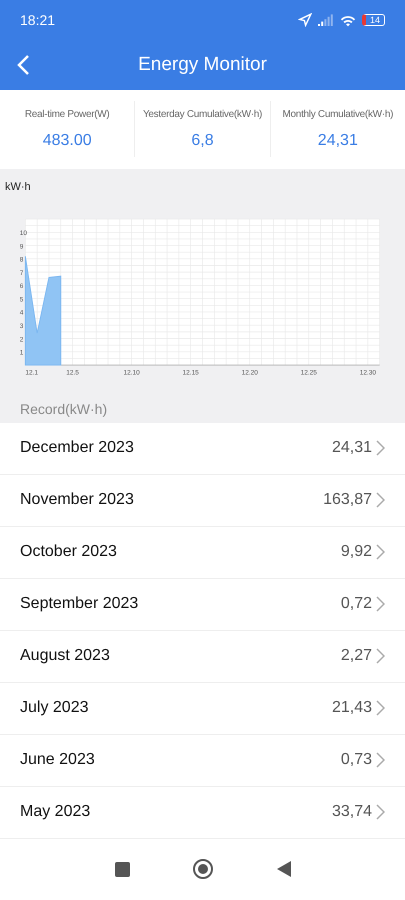  I want to click on record-month: August 2023, so click(65, 656).